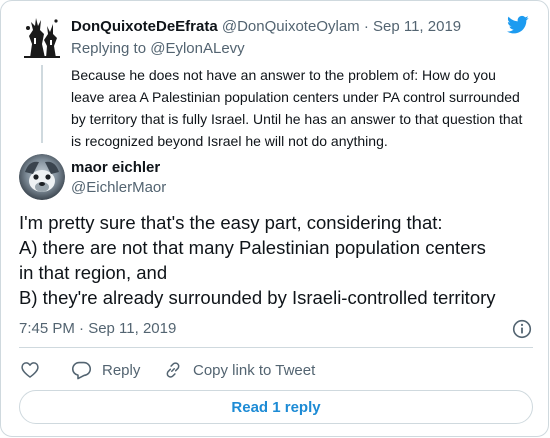 This screenshot has width=550, height=438. What do you see at coordinates (97, 329) in the screenshot?
I see `tweet-timestamp: 7:45 PM · Sep 11, 2019` at bounding box center [97, 329].